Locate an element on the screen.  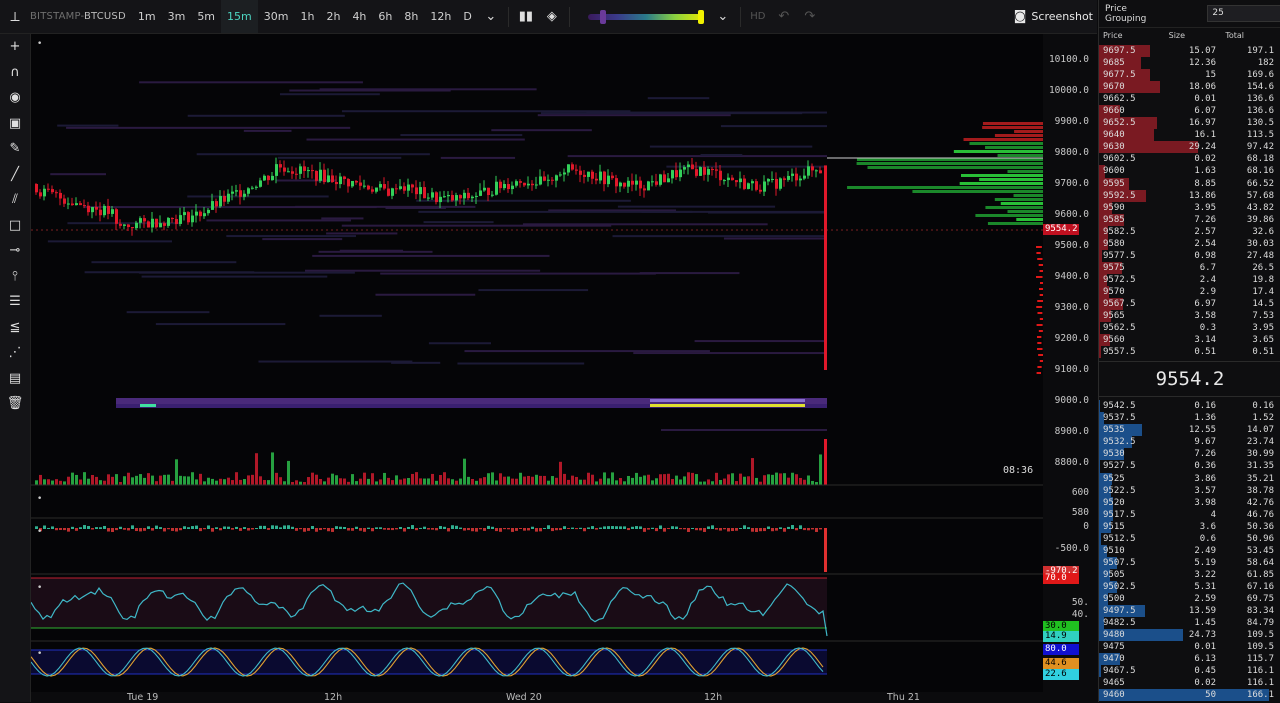
bid-row: 95253.8635.21 is located at coordinates (1189, 479).